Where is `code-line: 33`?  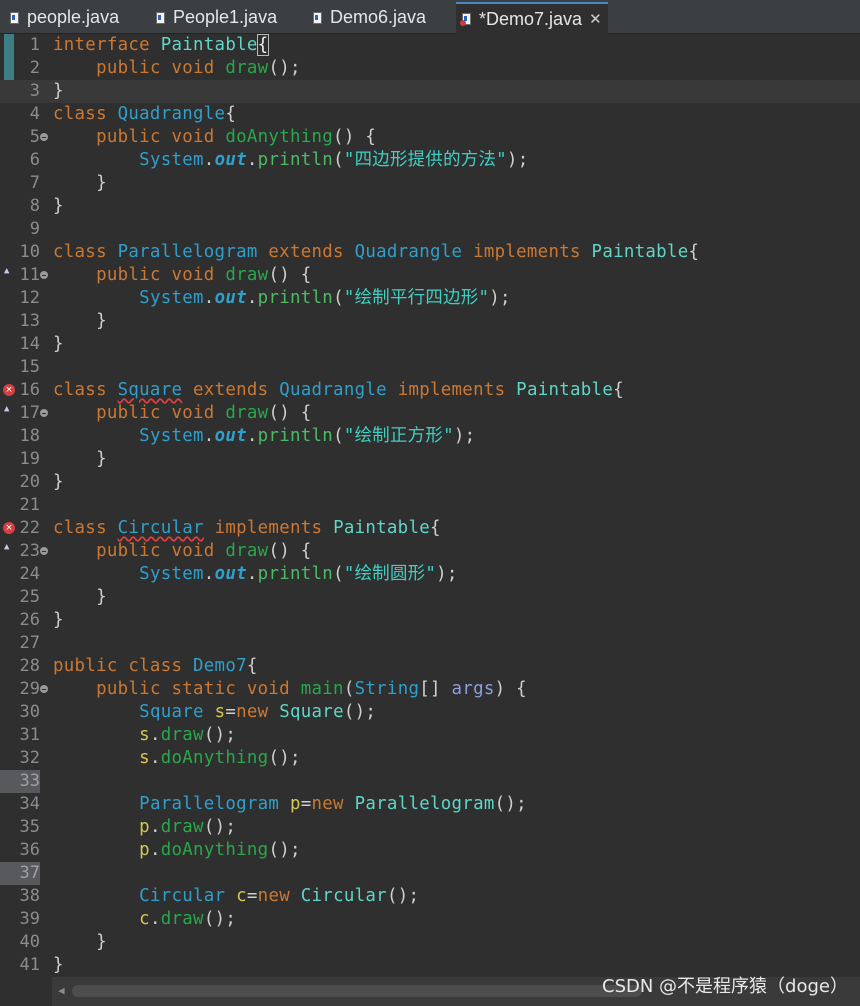
code-line: 33 is located at coordinates (430, 781).